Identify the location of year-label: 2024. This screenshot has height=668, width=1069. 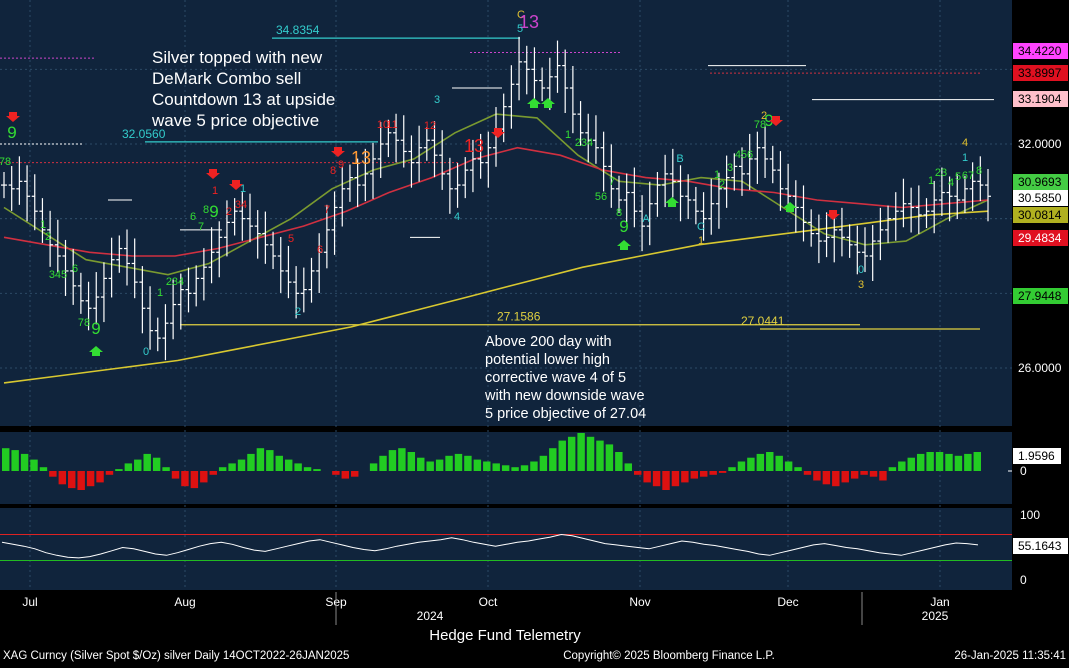
(430, 616).